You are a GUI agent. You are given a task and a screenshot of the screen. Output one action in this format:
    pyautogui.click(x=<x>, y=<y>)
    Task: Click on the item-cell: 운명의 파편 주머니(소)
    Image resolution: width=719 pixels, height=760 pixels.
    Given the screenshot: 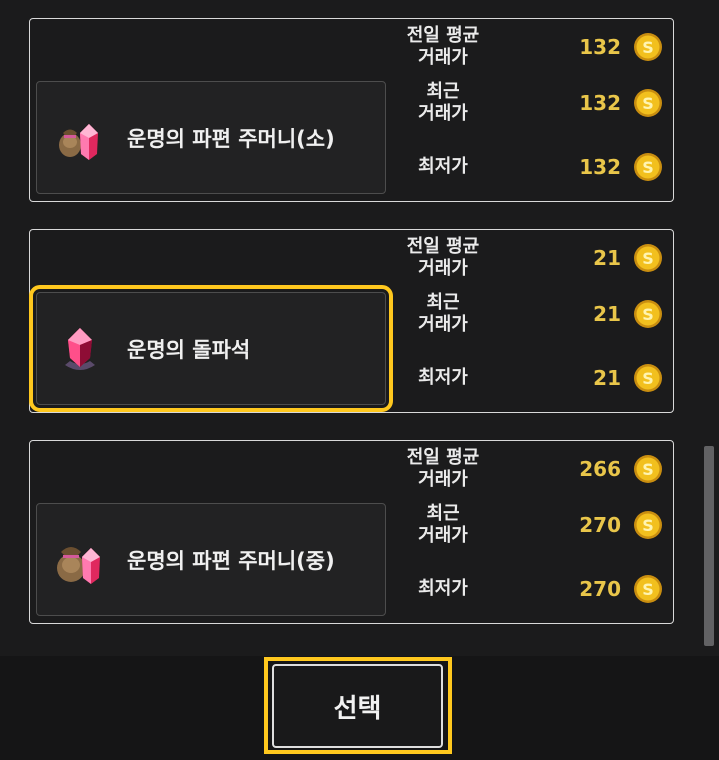 What is the action you would take?
    pyautogui.click(x=211, y=137)
    